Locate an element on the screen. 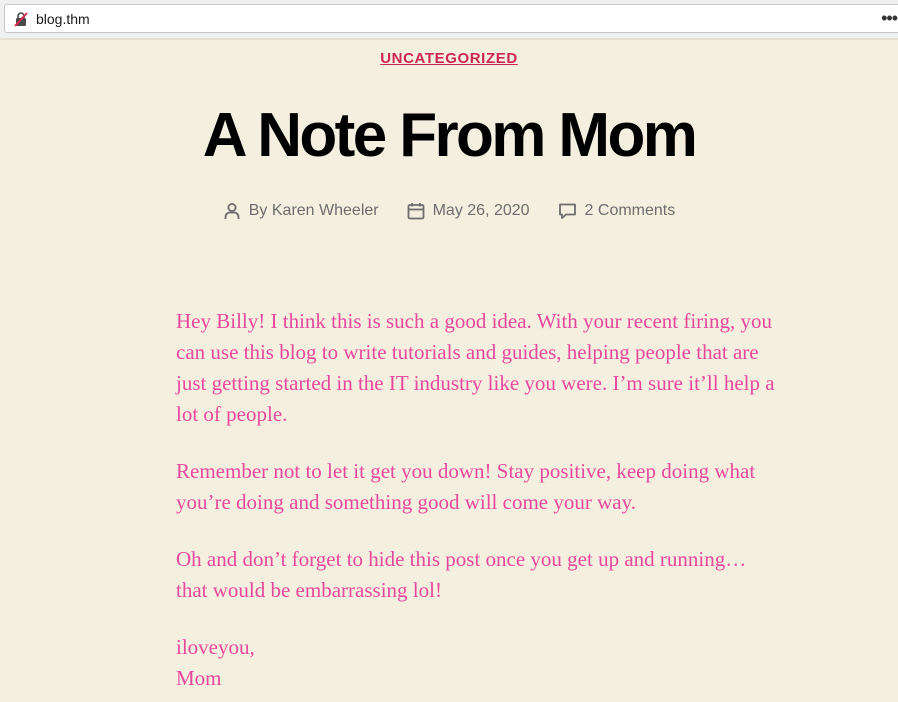 The width and height of the screenshot is (898, 702). calendar-icon is located at coordinates (415, 211).